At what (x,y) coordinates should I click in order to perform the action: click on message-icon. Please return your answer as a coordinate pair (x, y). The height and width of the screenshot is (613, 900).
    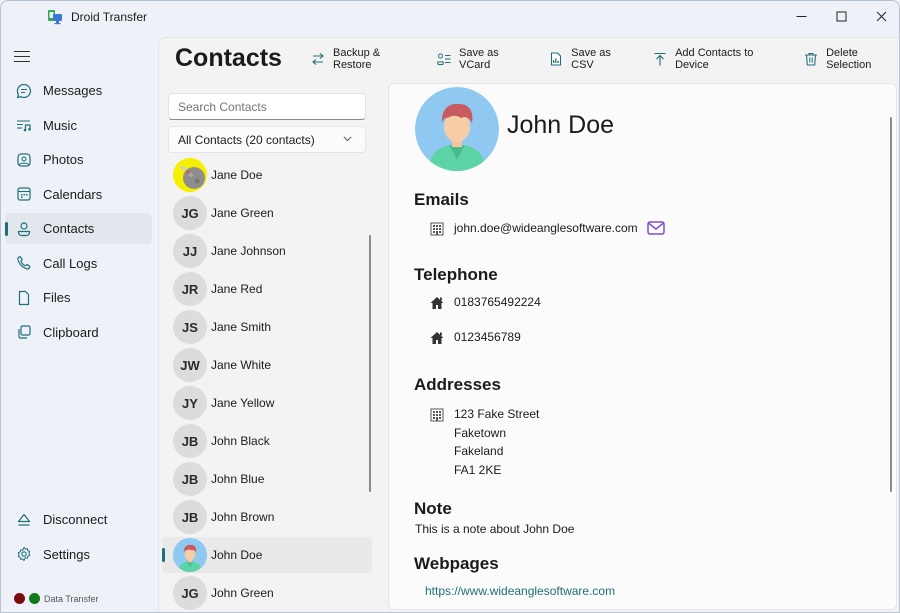
    Looking at the image, I should click on (24, 91).